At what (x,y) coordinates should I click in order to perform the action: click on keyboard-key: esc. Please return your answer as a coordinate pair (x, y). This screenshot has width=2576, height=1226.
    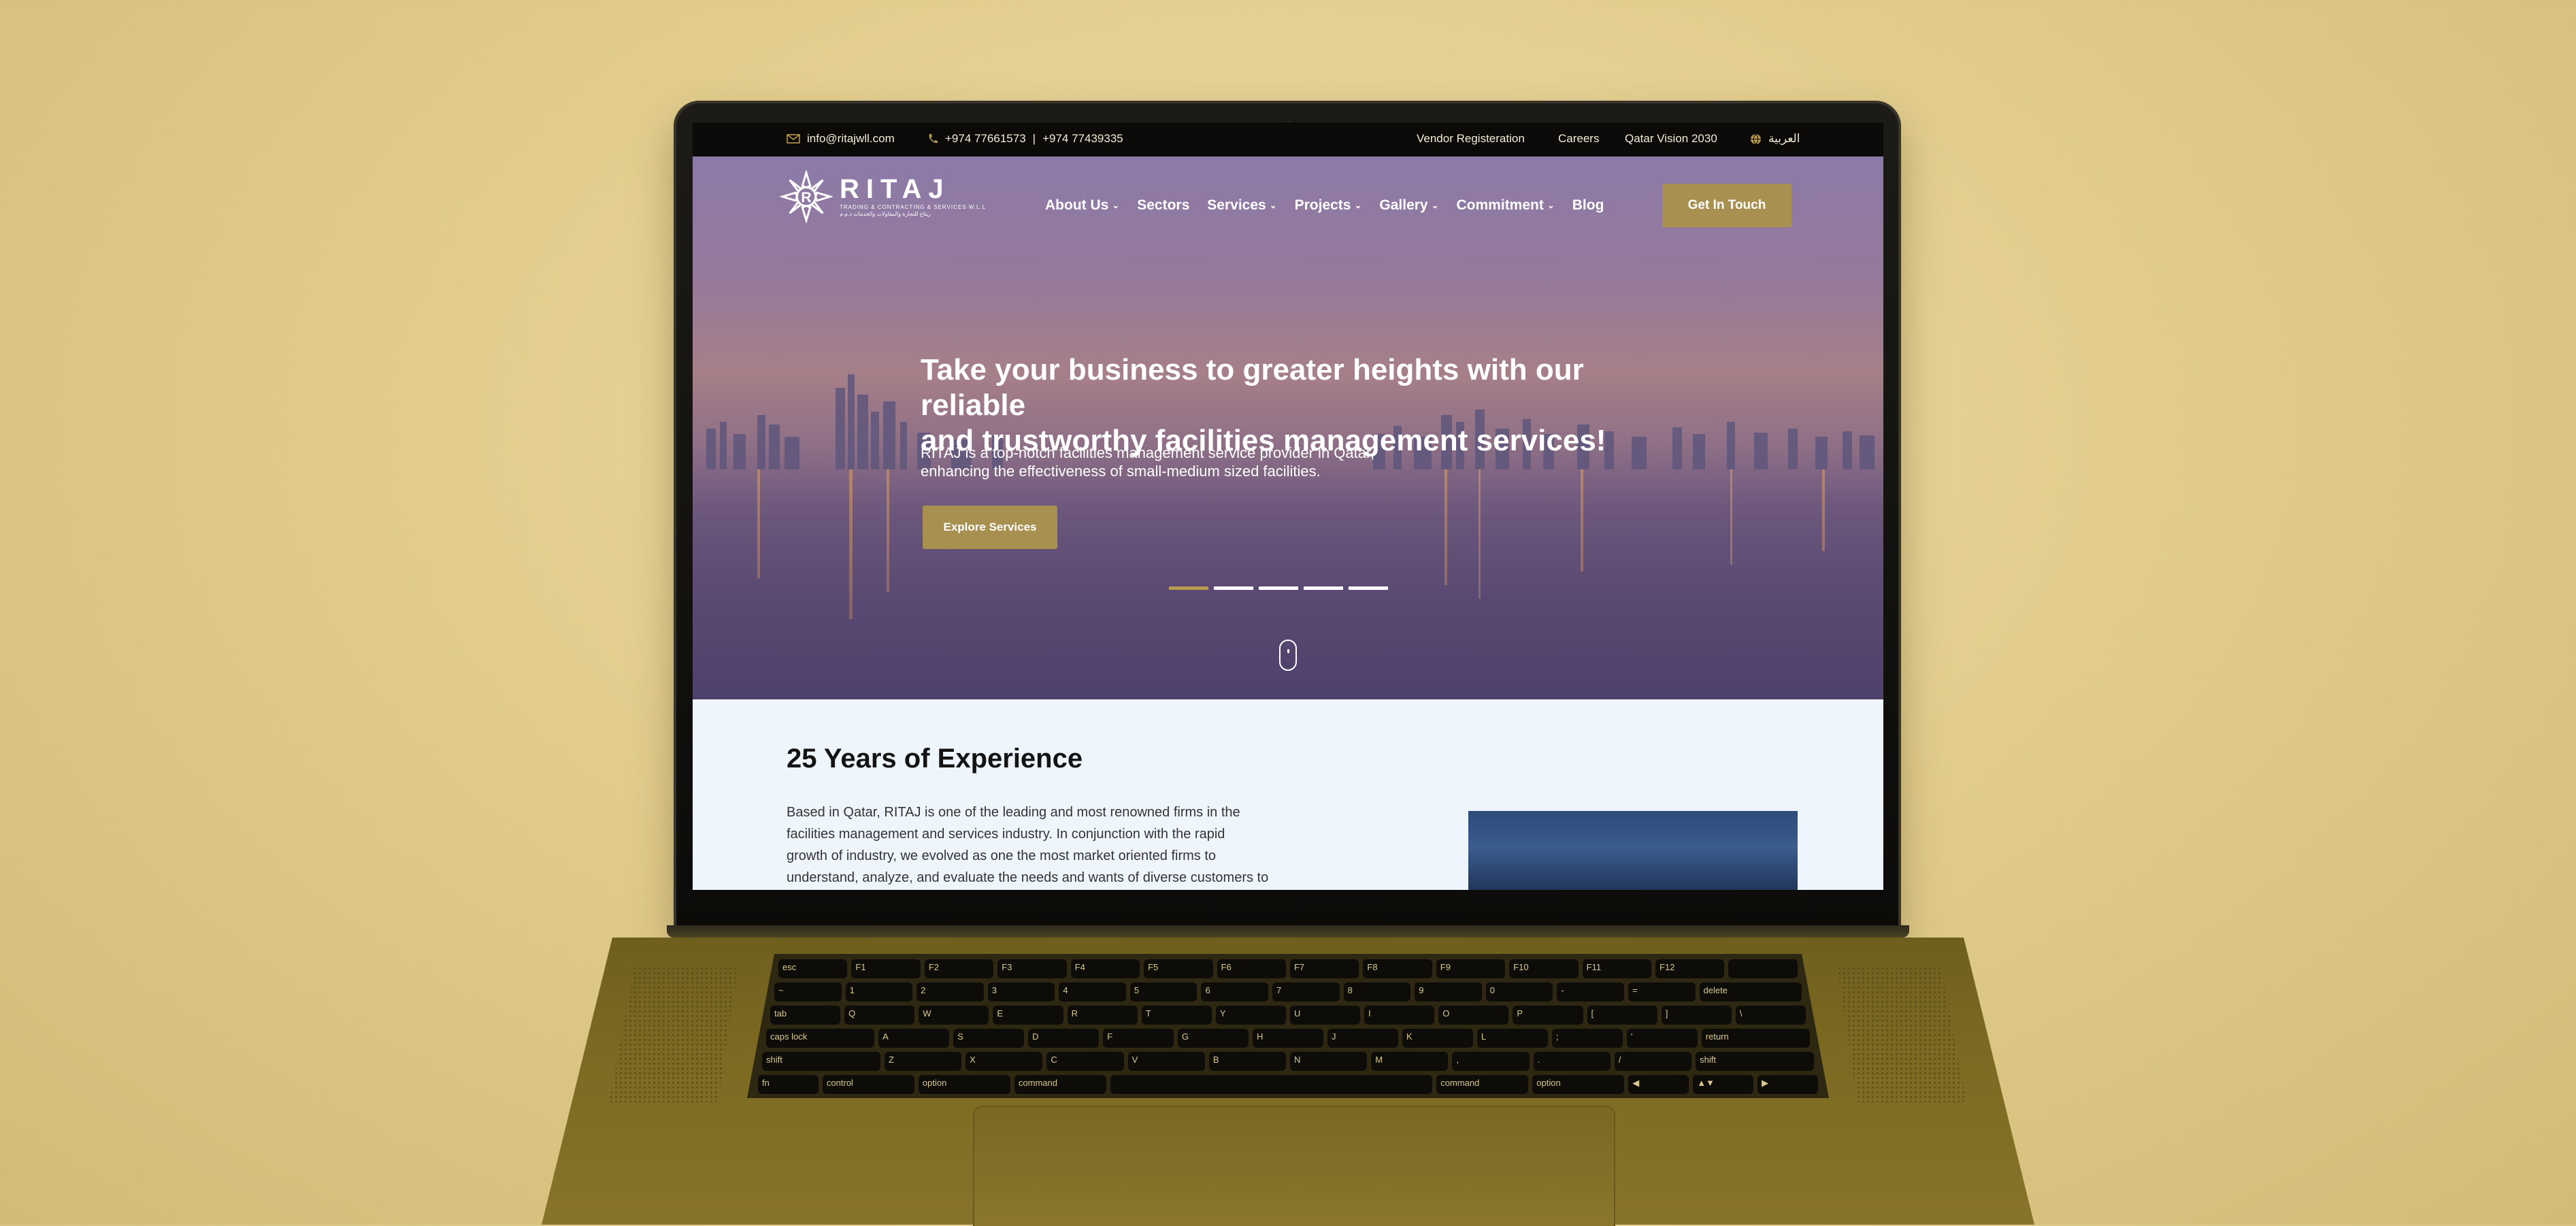
    Looking at the image, I should click on (813, 969).